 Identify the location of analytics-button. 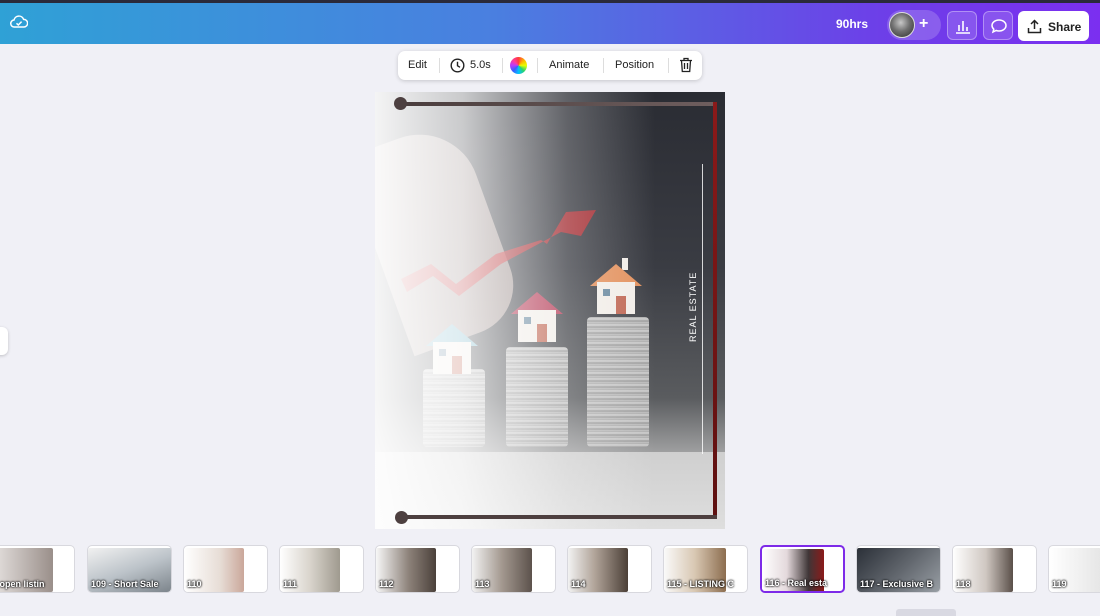
(962, 25).